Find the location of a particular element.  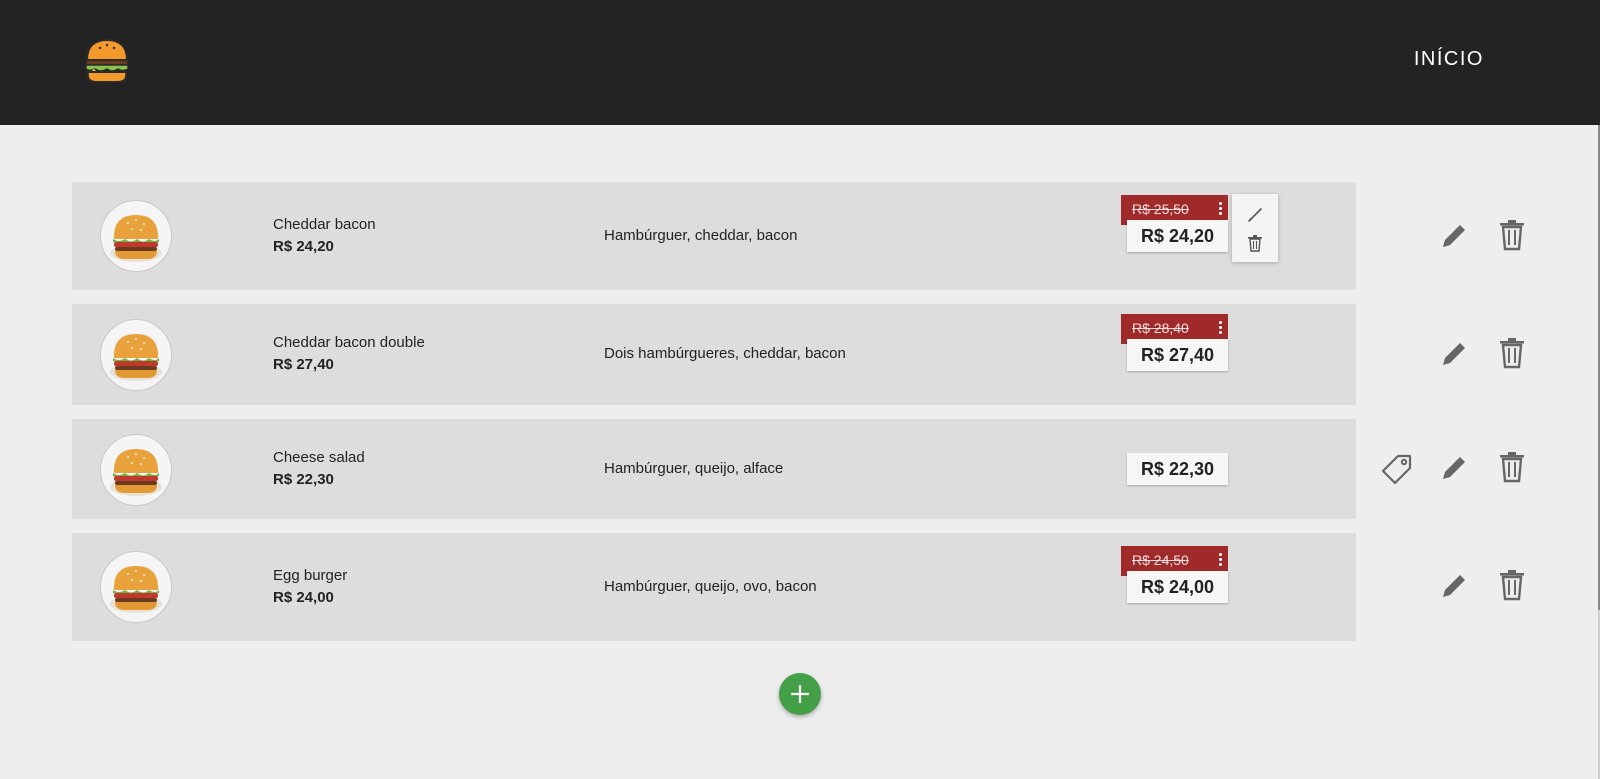

burger-logo-icon is located at coordinates (107, 61).